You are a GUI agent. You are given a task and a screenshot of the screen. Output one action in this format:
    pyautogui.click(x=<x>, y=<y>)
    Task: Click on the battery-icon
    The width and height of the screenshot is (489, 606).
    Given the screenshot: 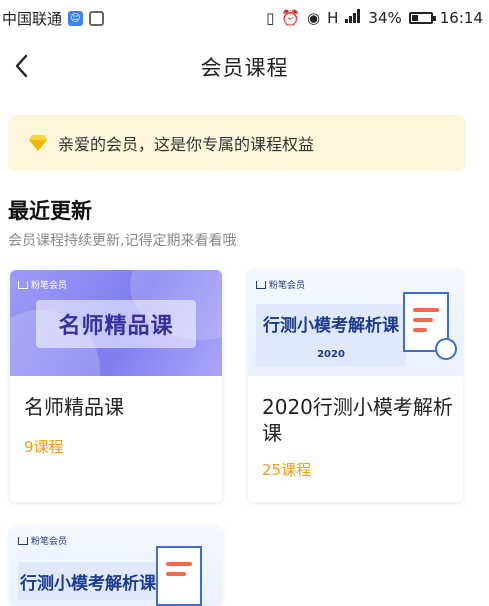 What is the action you would take?
    pyautogui.click(x=422, y=18)
    